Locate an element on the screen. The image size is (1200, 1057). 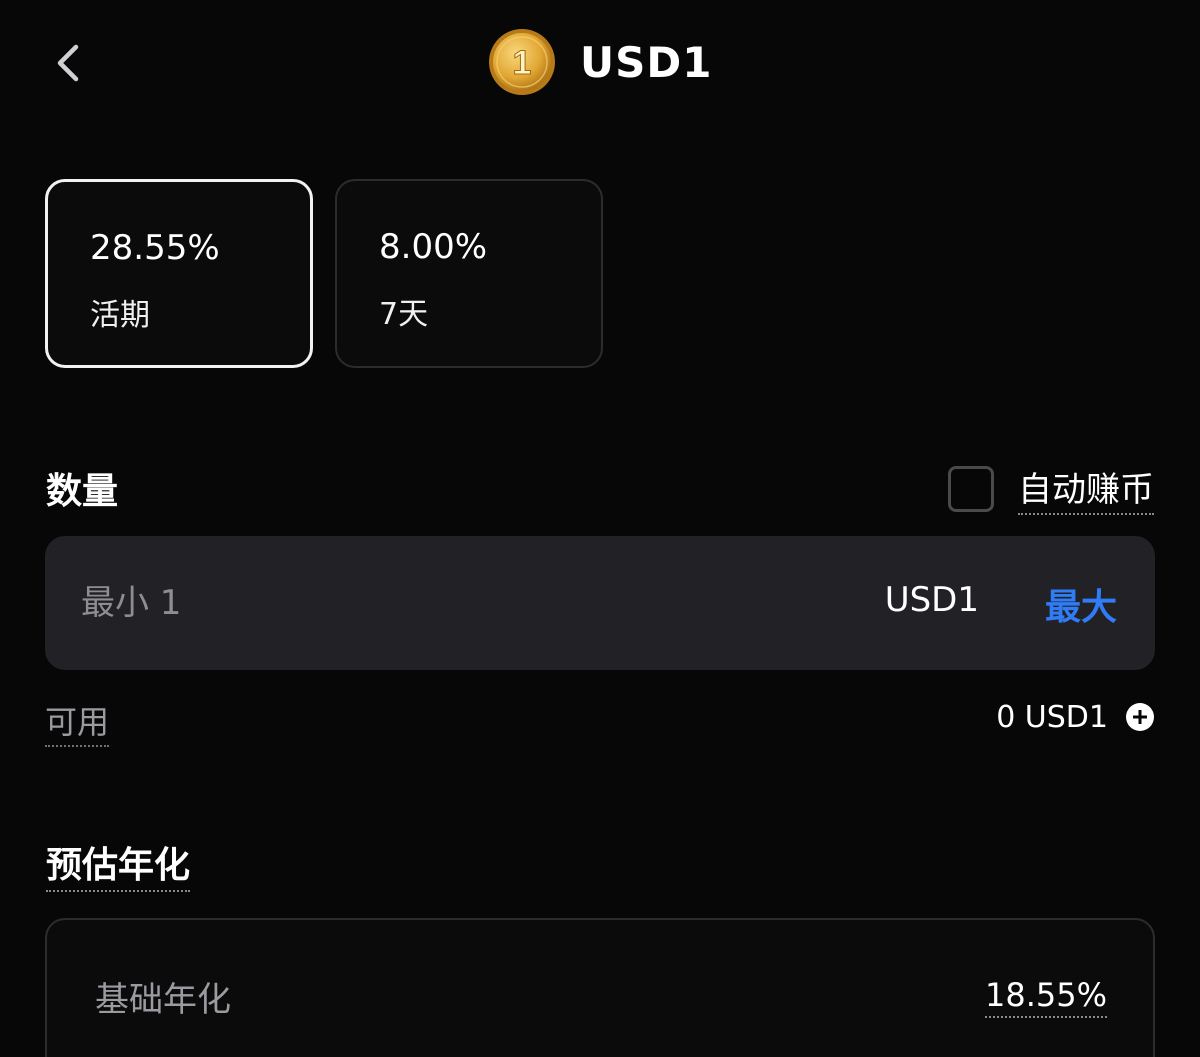
amount-unit: USD1 is located at coordinates (931, 600).